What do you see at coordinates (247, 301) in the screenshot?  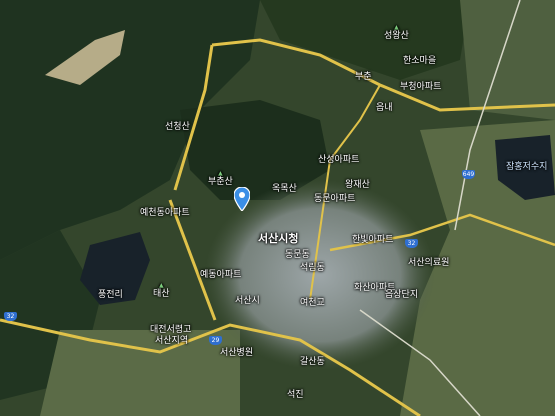 I see `label-seosancity: 서산시` at bounding box center [247, 301].